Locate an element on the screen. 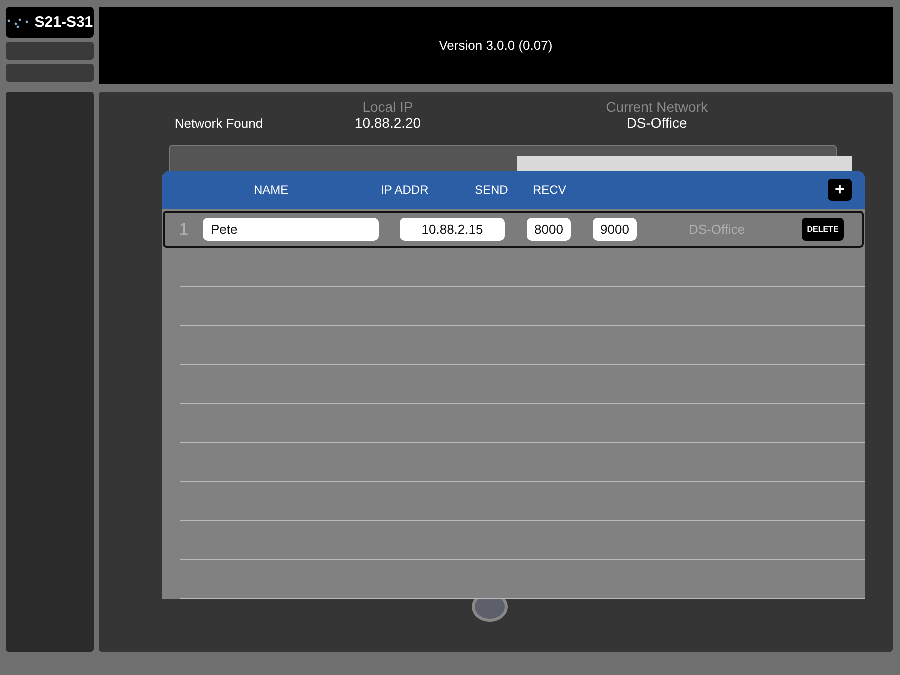 The height and width of the screenshot is (675, 900). recv-port-field: 9000 is located at coordinates (615, 229).